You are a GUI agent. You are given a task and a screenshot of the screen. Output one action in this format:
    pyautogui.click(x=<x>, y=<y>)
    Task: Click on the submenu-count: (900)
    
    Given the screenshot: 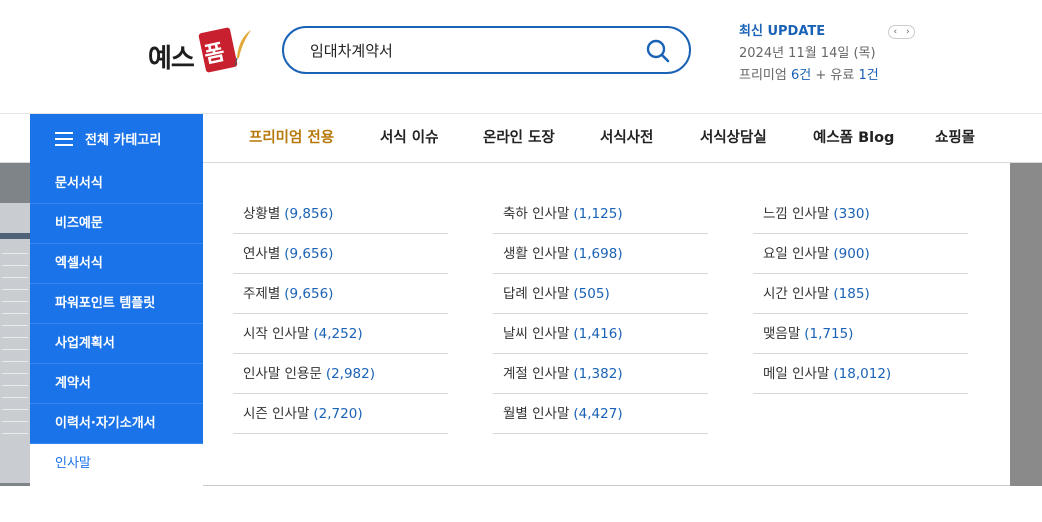 What is the action you would take?
    pyautogui.click(x=851, y=254)
    